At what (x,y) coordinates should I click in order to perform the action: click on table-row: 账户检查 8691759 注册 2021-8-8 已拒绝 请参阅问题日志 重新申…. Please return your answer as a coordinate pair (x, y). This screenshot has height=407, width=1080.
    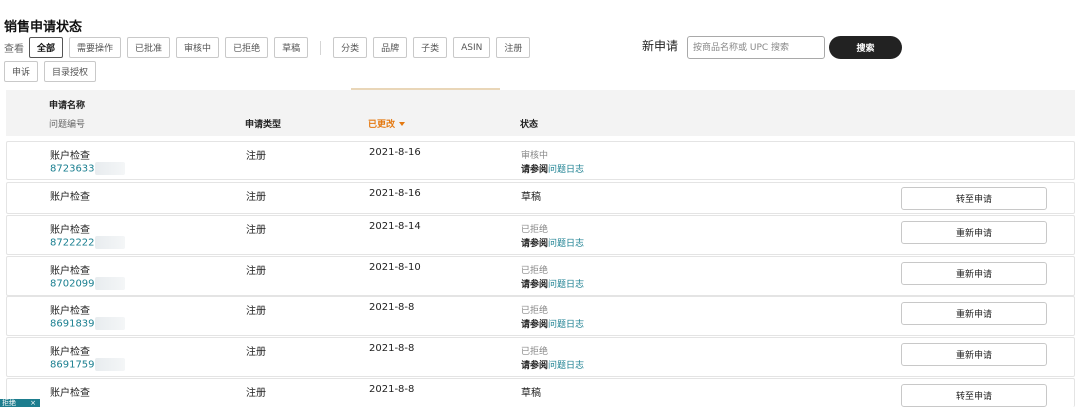
    Looking at the image, I should click on (540, 357).